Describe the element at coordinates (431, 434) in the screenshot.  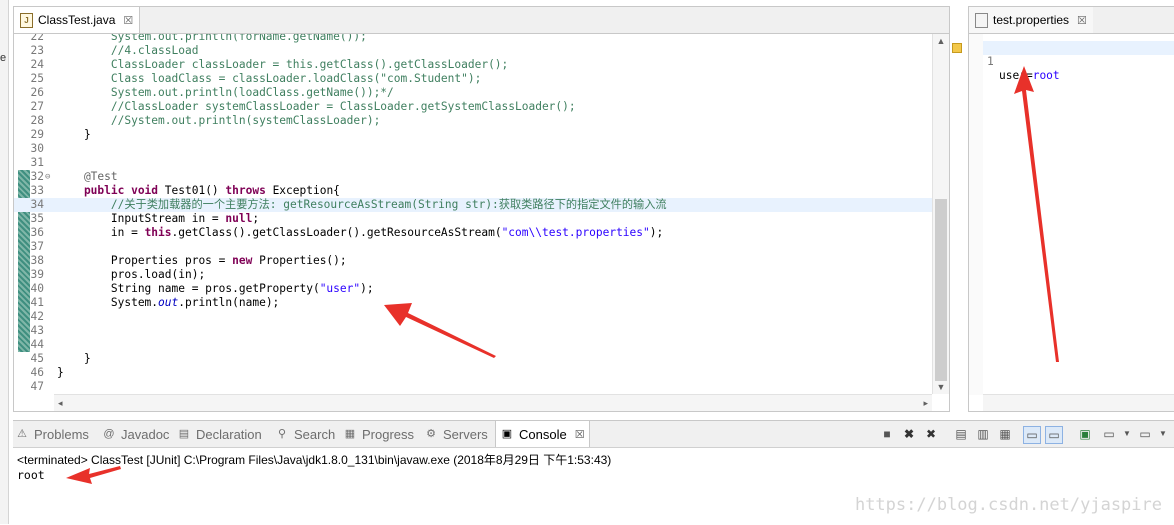
I see `servers-icon: ⚙` at that location.